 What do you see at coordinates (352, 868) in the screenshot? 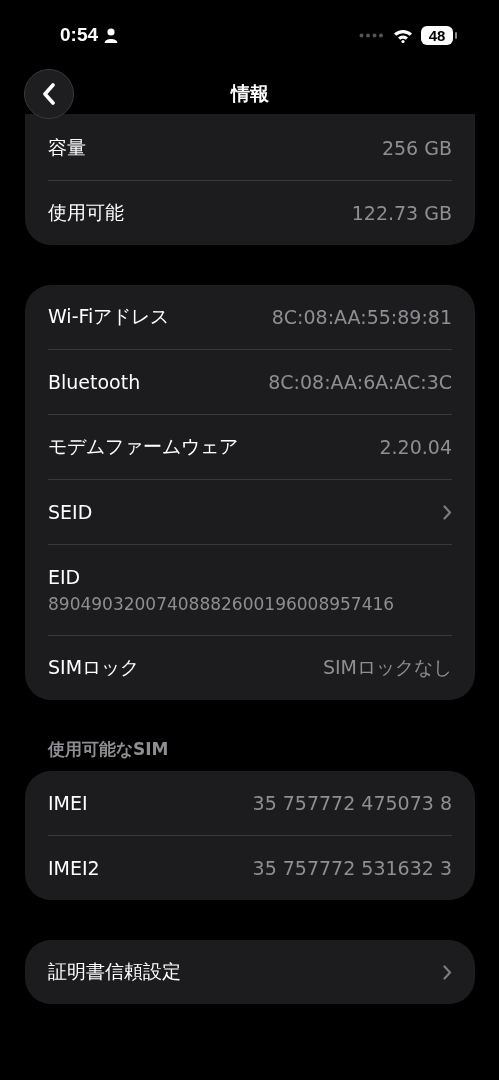
I see `row-value: 35 757772 531632 3` at bounding box center [352, 868].